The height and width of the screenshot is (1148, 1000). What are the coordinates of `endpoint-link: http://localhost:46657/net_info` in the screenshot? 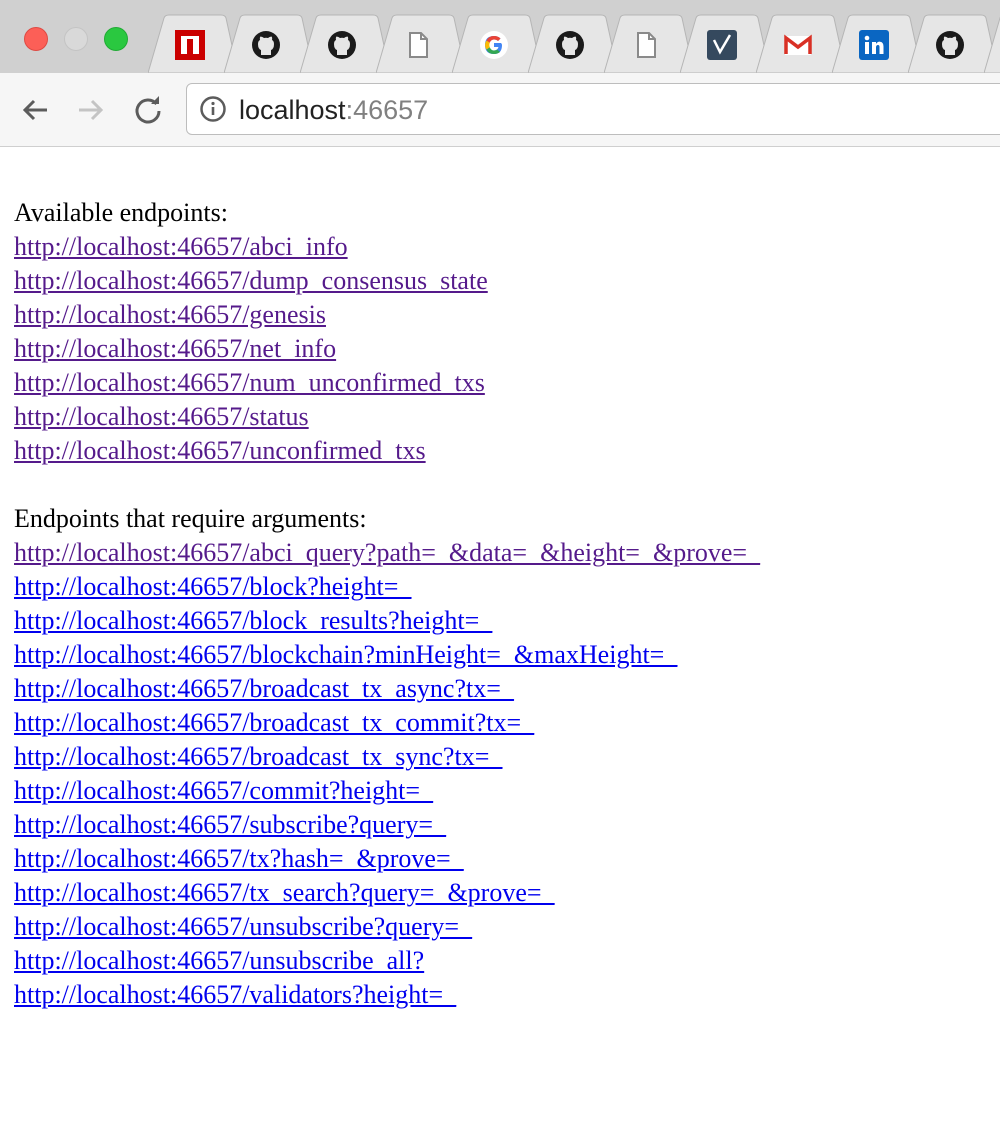 It's located at (387, 349).